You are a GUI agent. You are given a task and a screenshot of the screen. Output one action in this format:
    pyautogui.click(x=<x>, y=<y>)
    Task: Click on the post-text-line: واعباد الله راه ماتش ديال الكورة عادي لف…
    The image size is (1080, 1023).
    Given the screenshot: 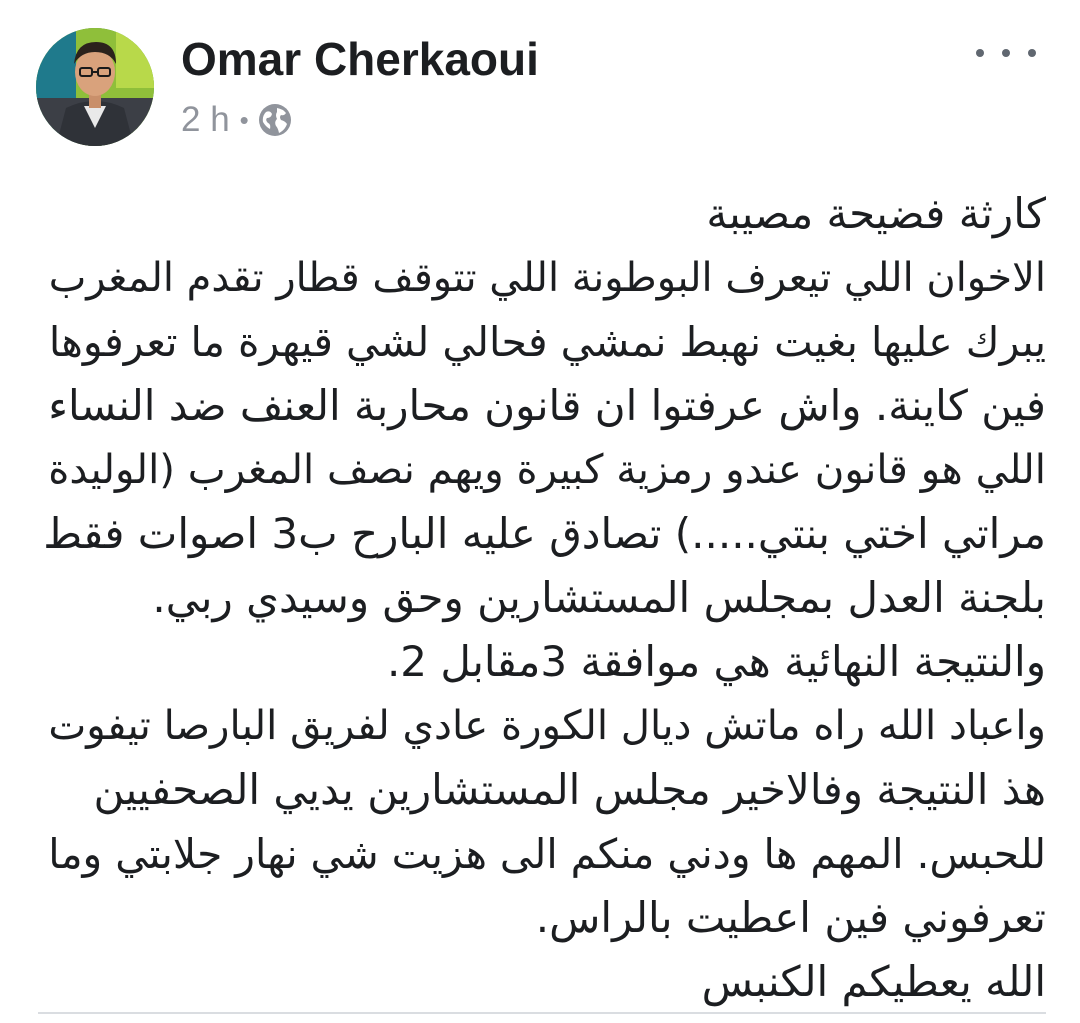 What is the action you would take?
    pyautogui.click(x=547, y=726)
    